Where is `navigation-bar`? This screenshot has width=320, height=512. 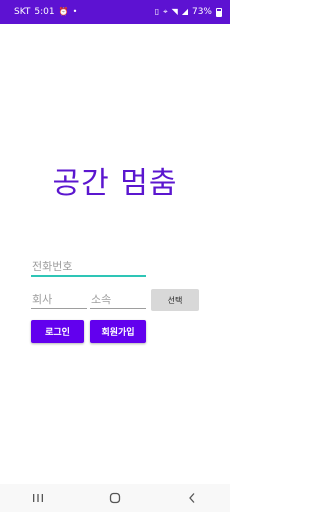 navigation-bar is located at coordinates (115, 498).